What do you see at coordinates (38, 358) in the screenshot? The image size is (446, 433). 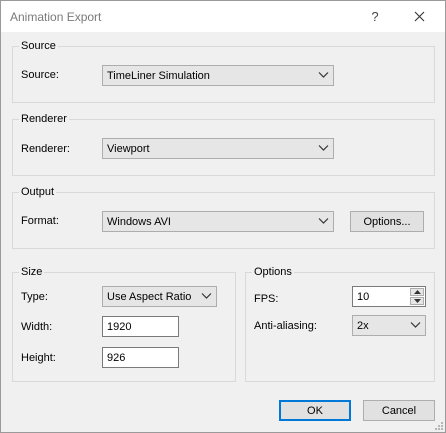 I see `height-label: Height:` at bounding box center [38, 358].